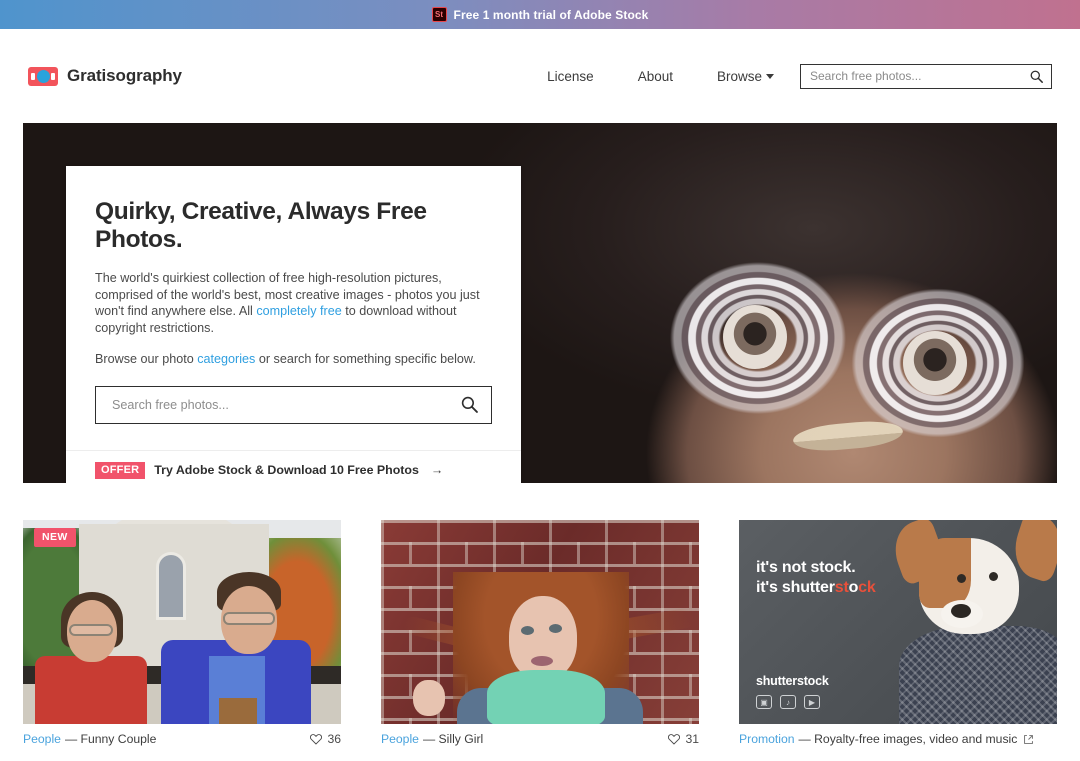  Describe the element at coordinates (993, 576) in the screenshot. I see `dog-eye-right` at that location.